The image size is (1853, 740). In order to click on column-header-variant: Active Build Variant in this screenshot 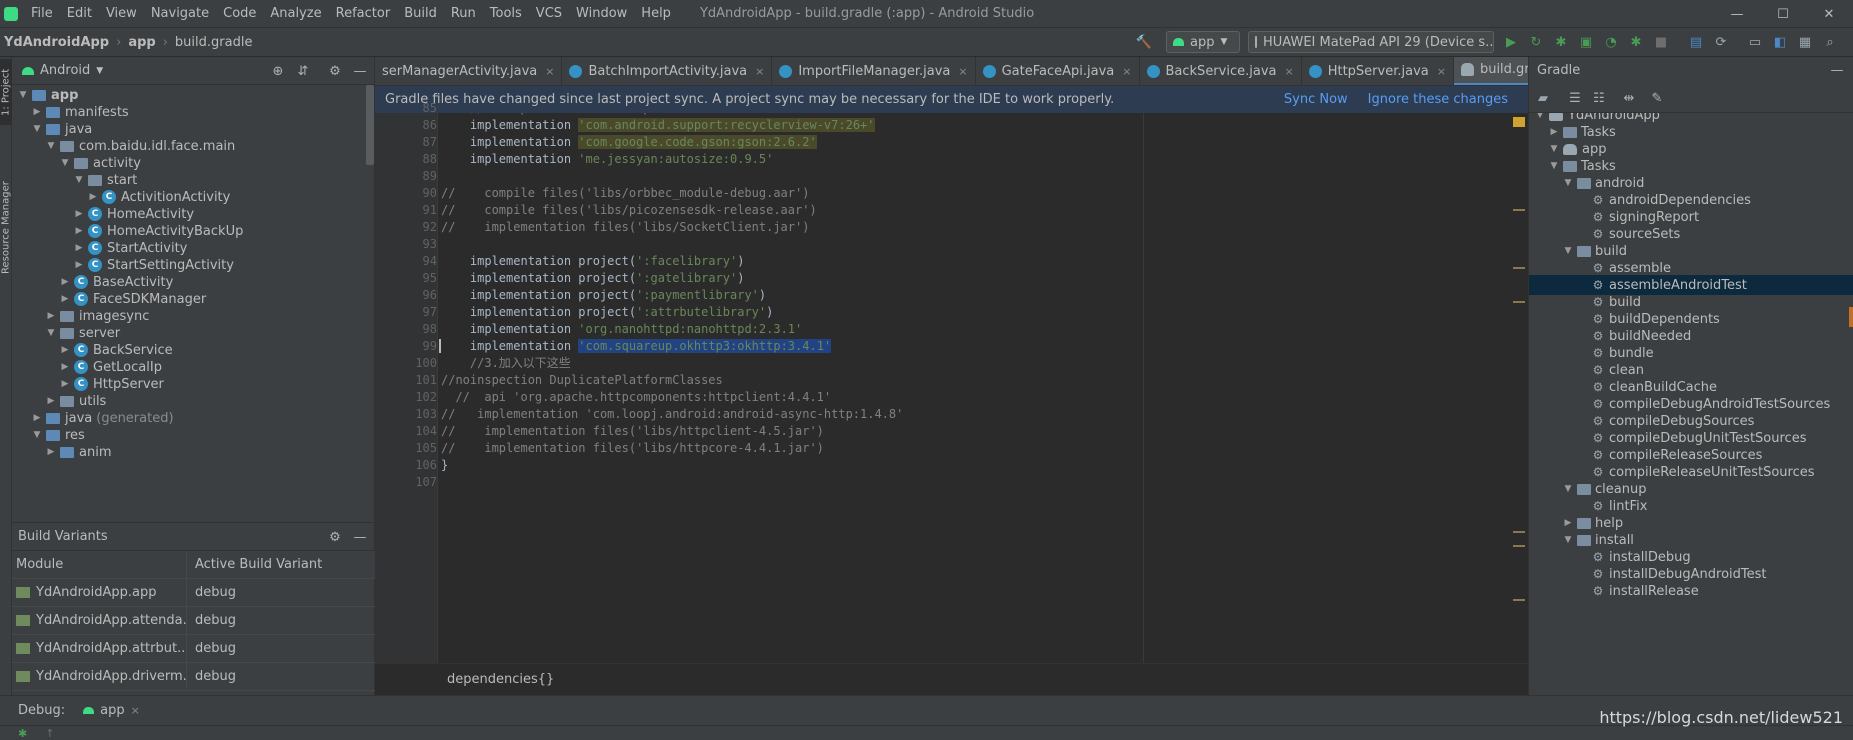, I will do `click(254, 564)`.